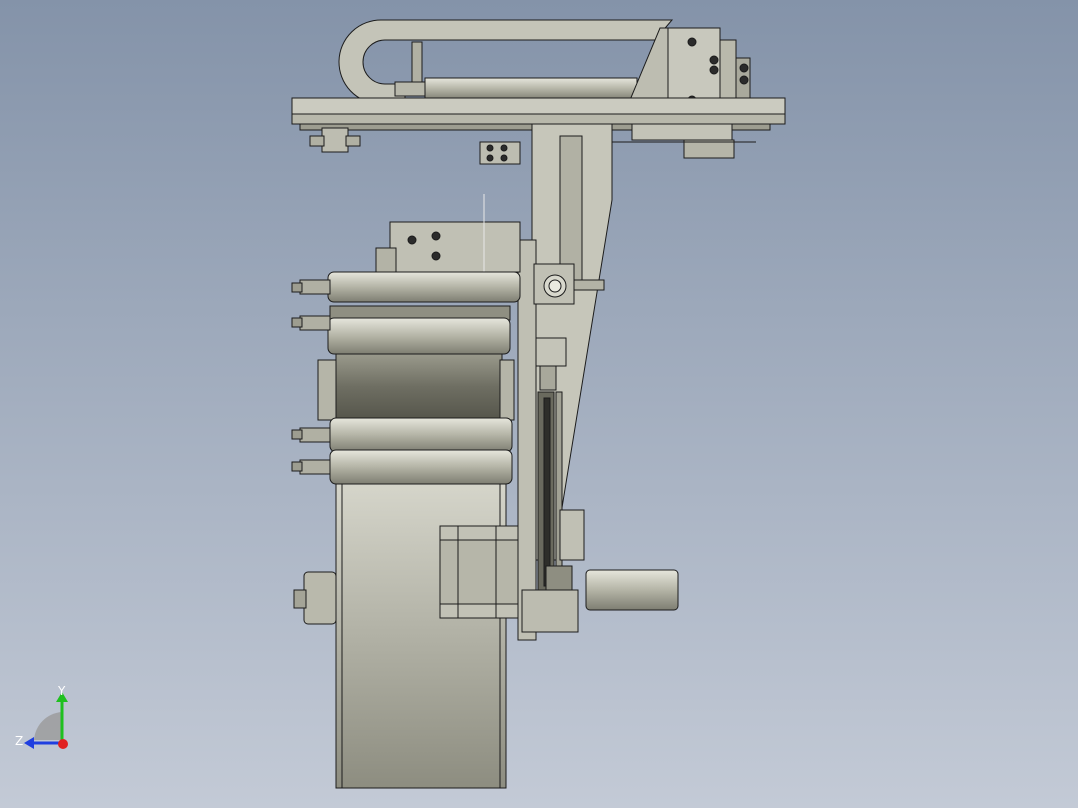 This screenshot has width=1078, height=808. What do you see at coordinates (63, 744) in the screenshot?
I see `x-axis-dot` at bounding box center [63, 744].